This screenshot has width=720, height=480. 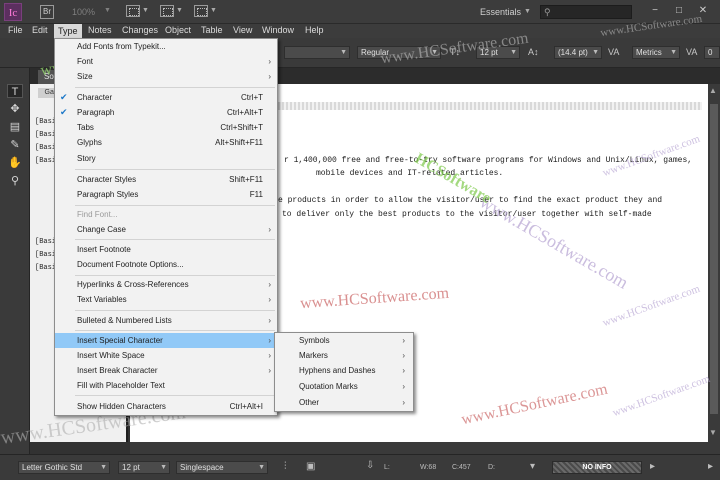 What do you see at coordinates (212, 30) in the screenshot?
I see `menu-table: Table` at bounding box center [212, 30].